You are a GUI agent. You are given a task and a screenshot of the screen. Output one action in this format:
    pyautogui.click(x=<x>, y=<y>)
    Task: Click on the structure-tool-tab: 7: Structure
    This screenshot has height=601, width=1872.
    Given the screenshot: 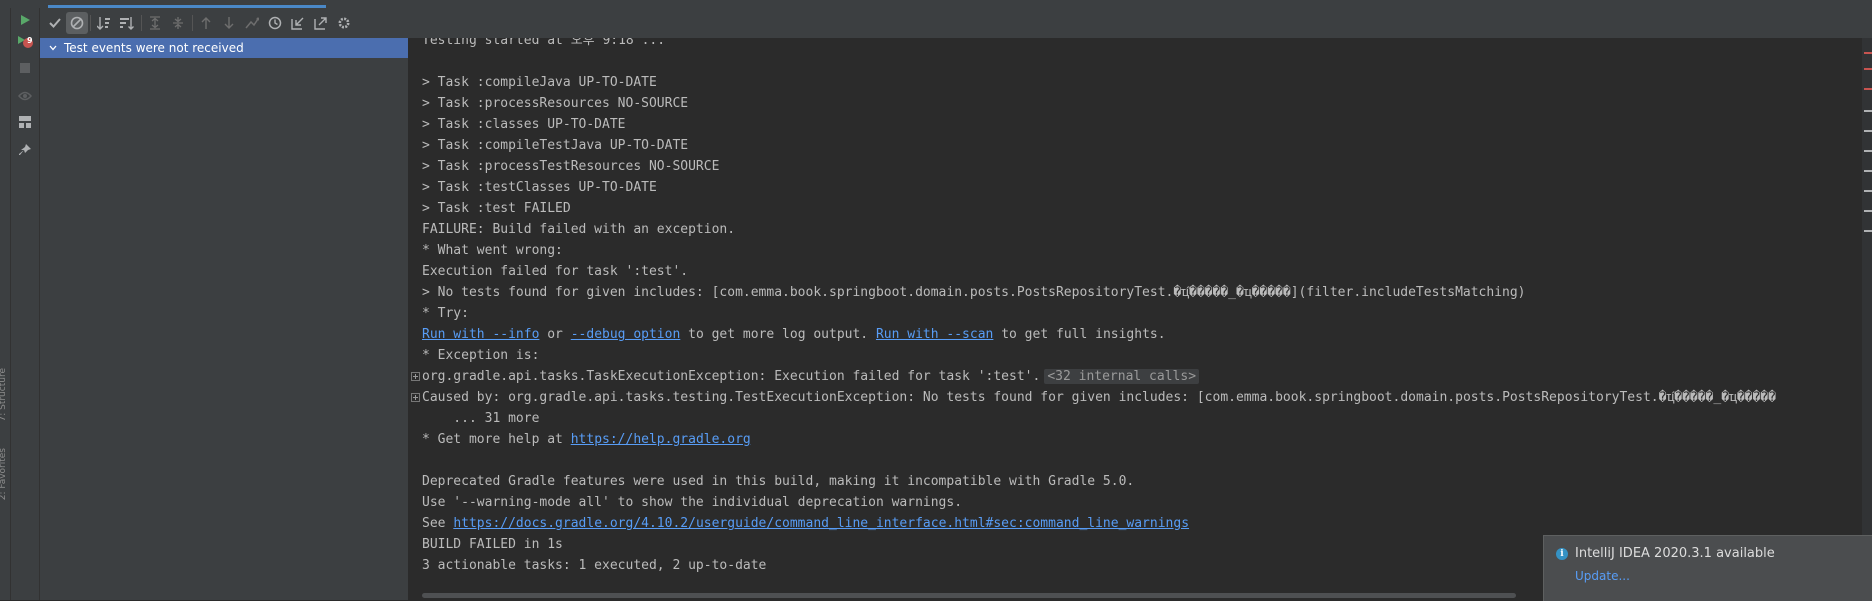 What is the action you would take?
    pyautogui.click(x=4, y=395)
    